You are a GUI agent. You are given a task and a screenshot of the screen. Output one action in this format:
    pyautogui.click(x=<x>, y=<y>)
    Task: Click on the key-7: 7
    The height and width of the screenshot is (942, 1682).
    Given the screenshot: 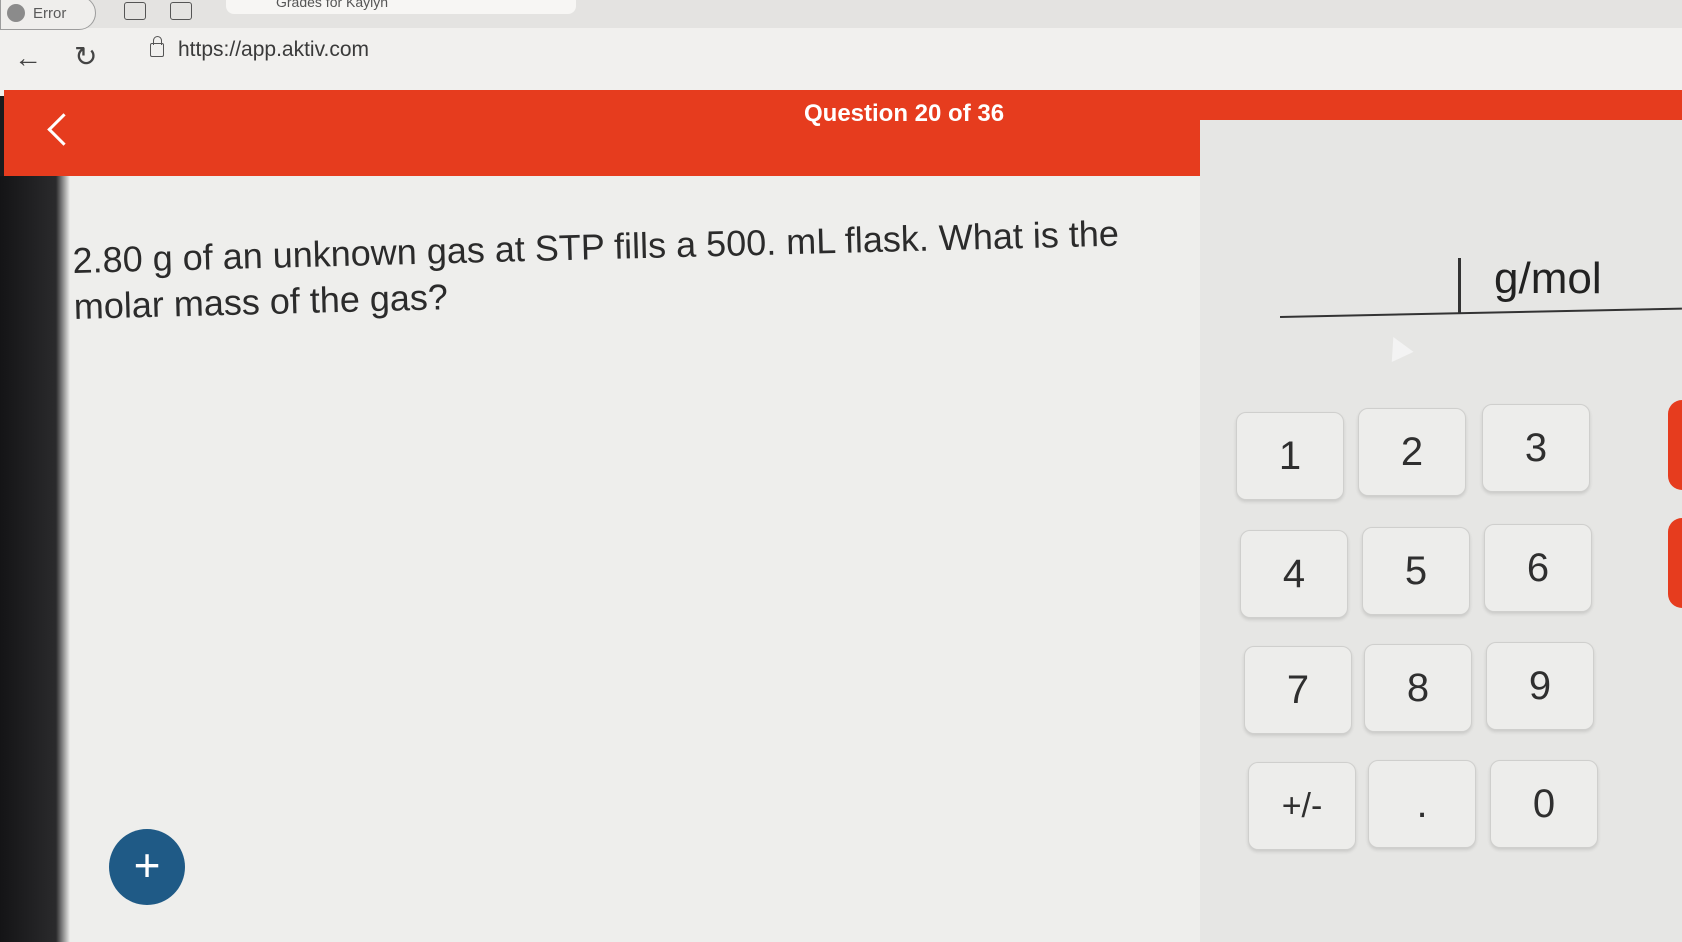 What is the action you would take?
    pyautogui.click(x=1298, y=690)
    